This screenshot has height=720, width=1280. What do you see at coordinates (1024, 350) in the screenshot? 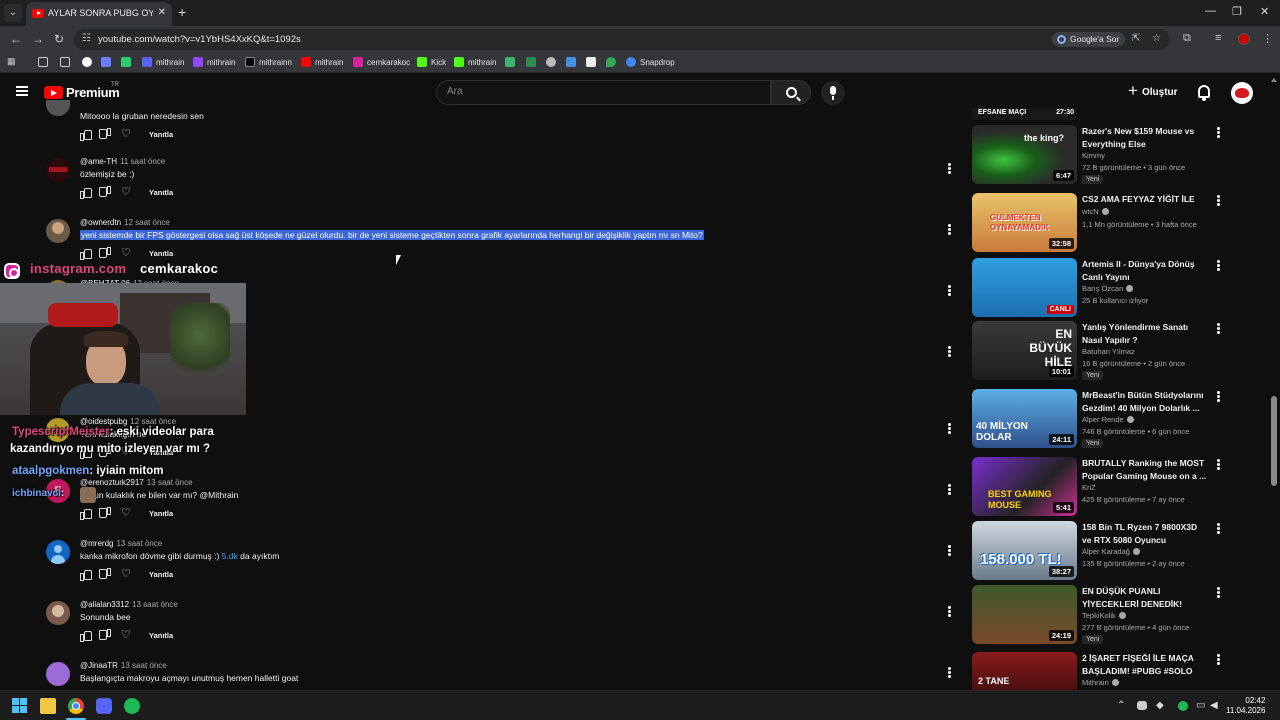
I see `video-thumbnail: EN BÜYÜK HİLE 10:01` at bounding box center [1024, 350].